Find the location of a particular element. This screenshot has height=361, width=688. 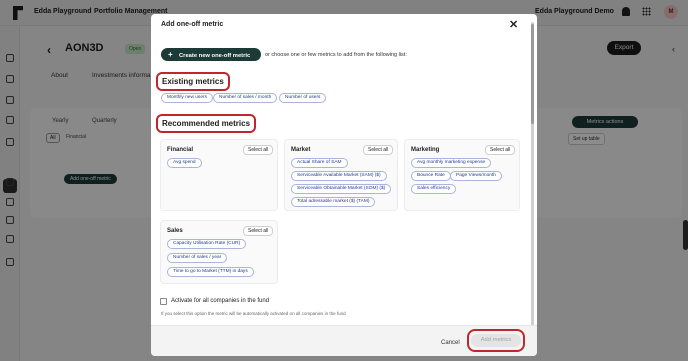

close-icon: ✕ is located at coordinates (513, 24).